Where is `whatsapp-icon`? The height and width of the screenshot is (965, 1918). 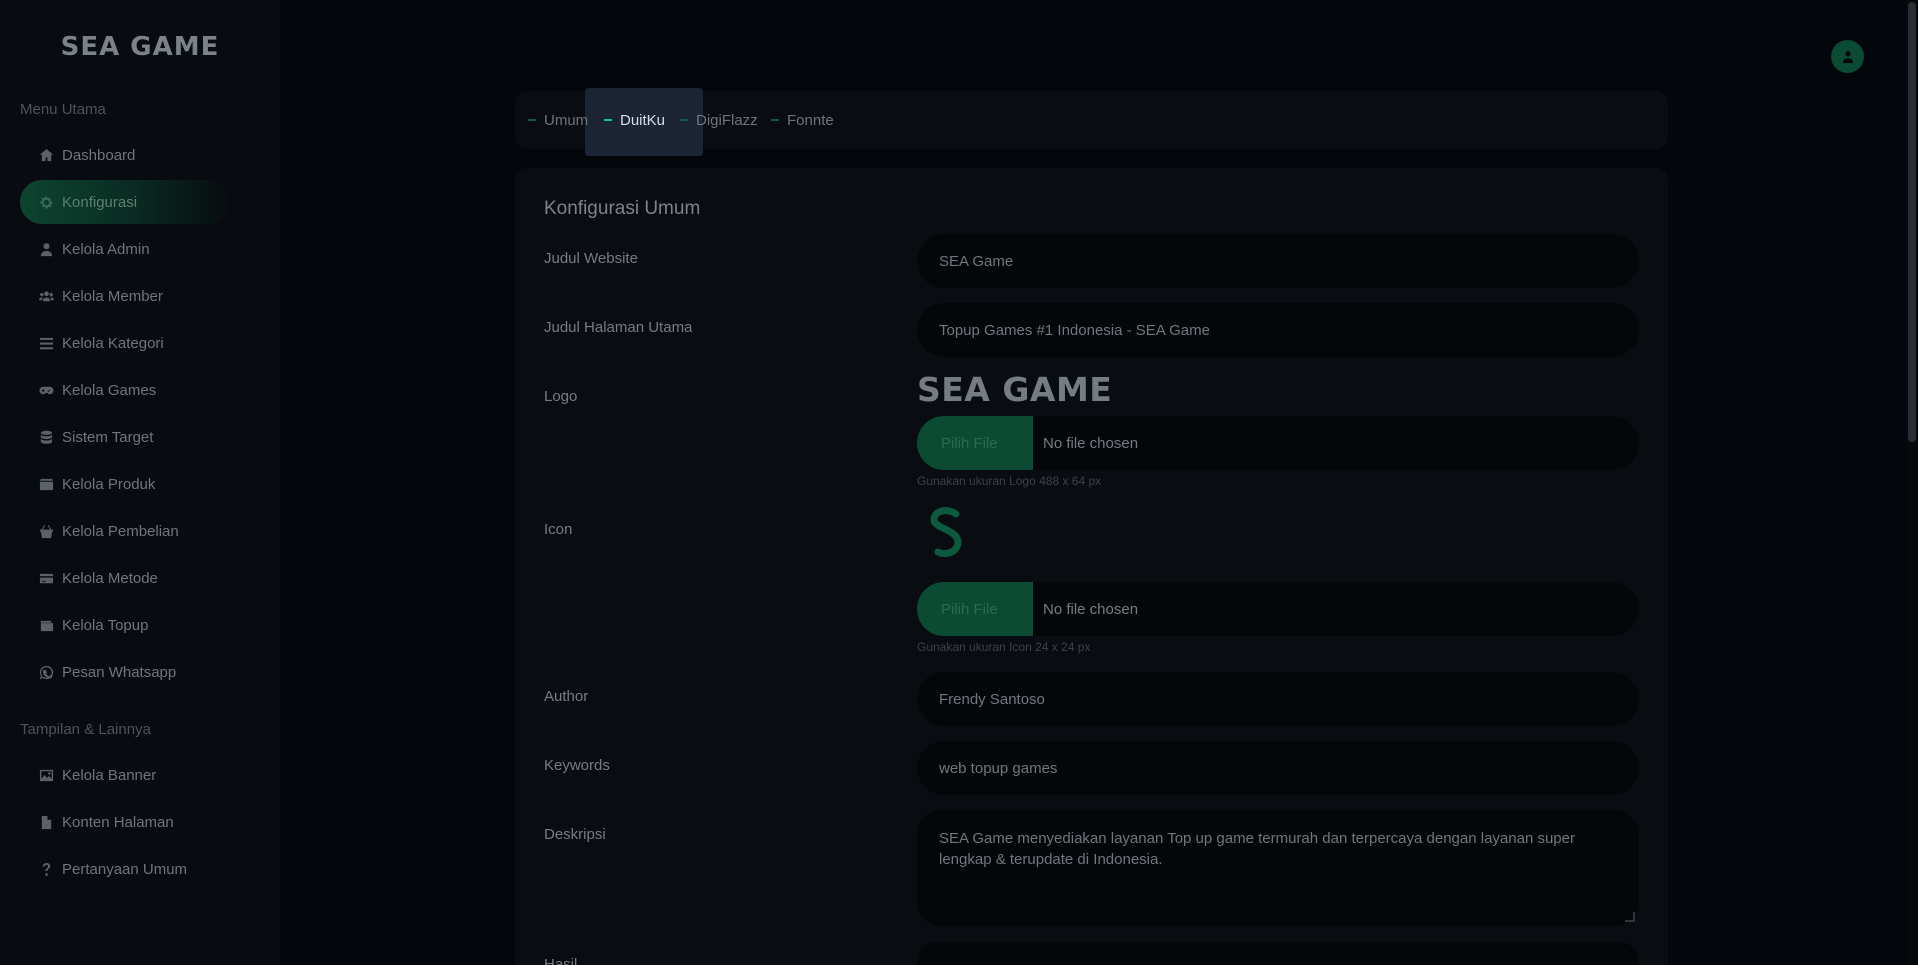
whatsapp-icon is located at coordinates (46, 672).